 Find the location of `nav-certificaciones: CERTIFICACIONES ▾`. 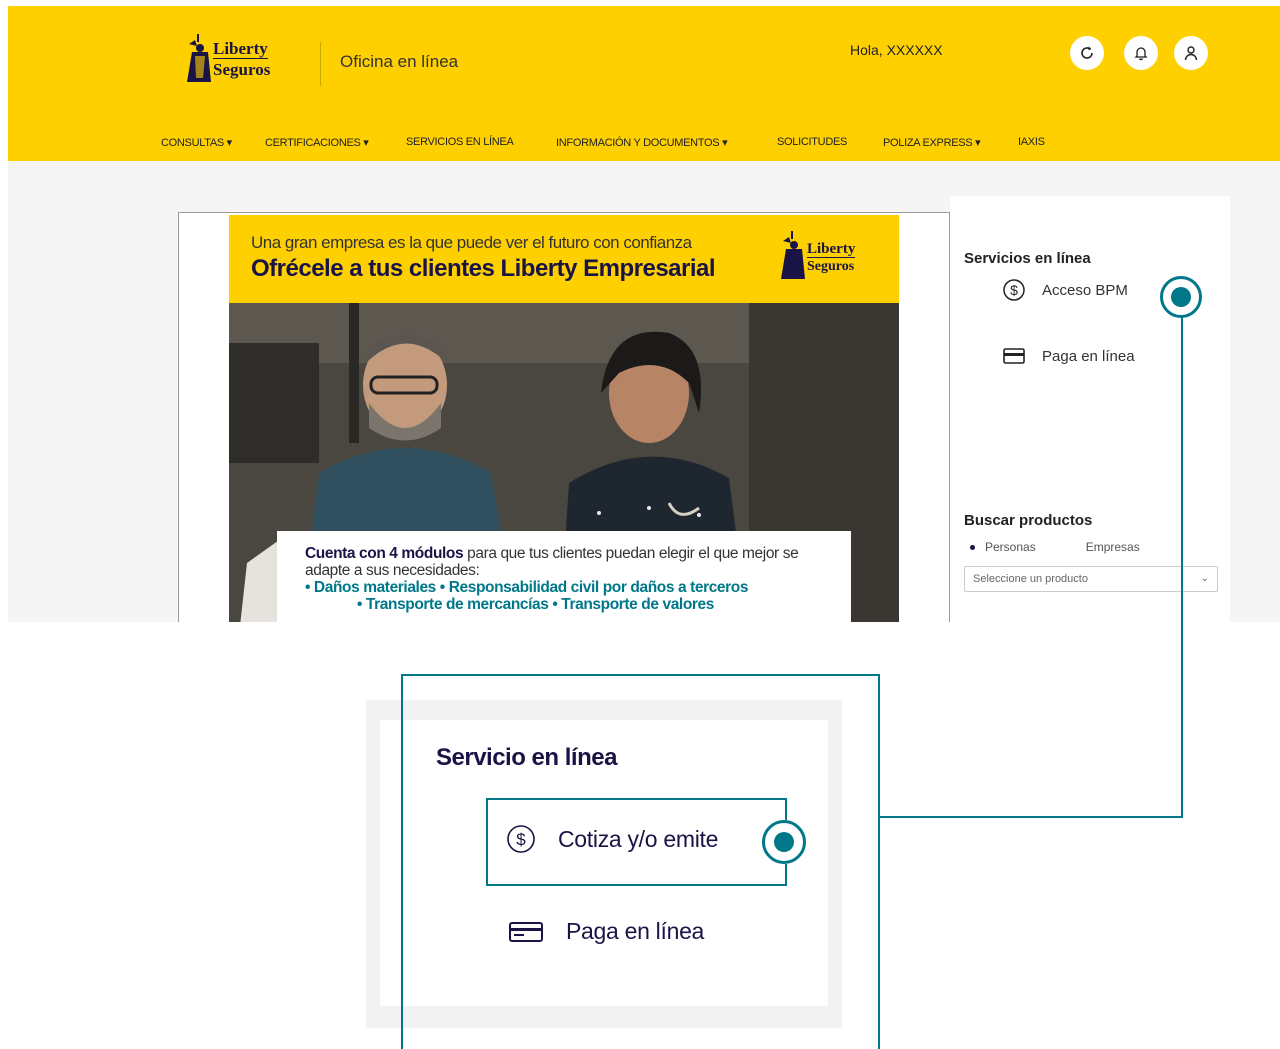

nav-certificaciones: CERTIFICACIONES ▾ is located at coordinates (317, 142).